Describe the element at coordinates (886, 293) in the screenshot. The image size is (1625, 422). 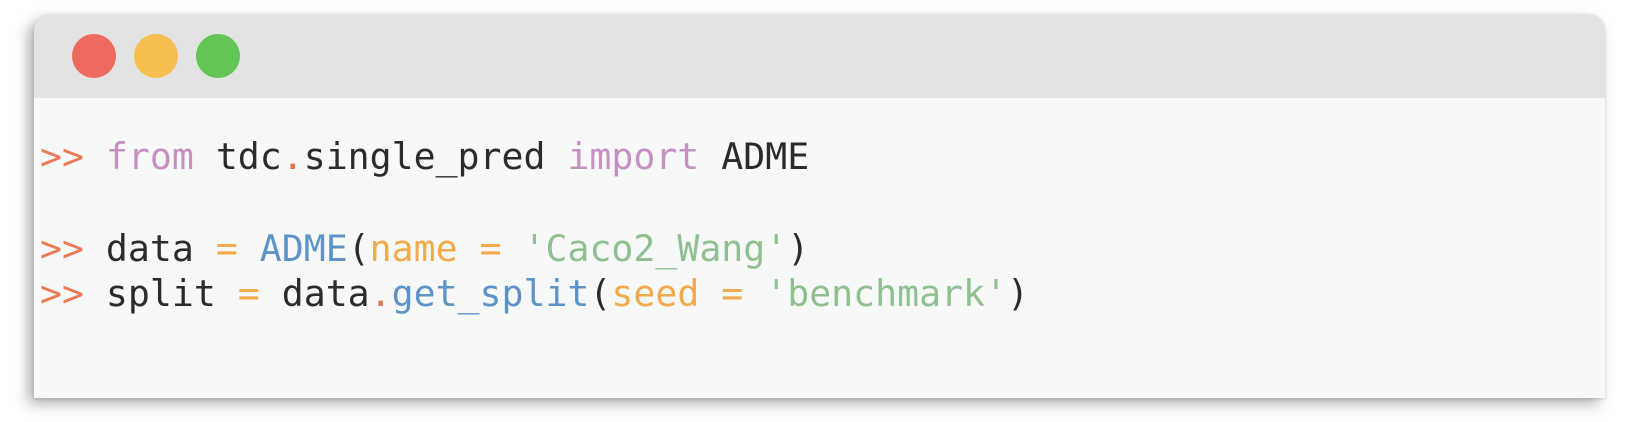
I see `code-token-string: 'benchmark'` at that location.